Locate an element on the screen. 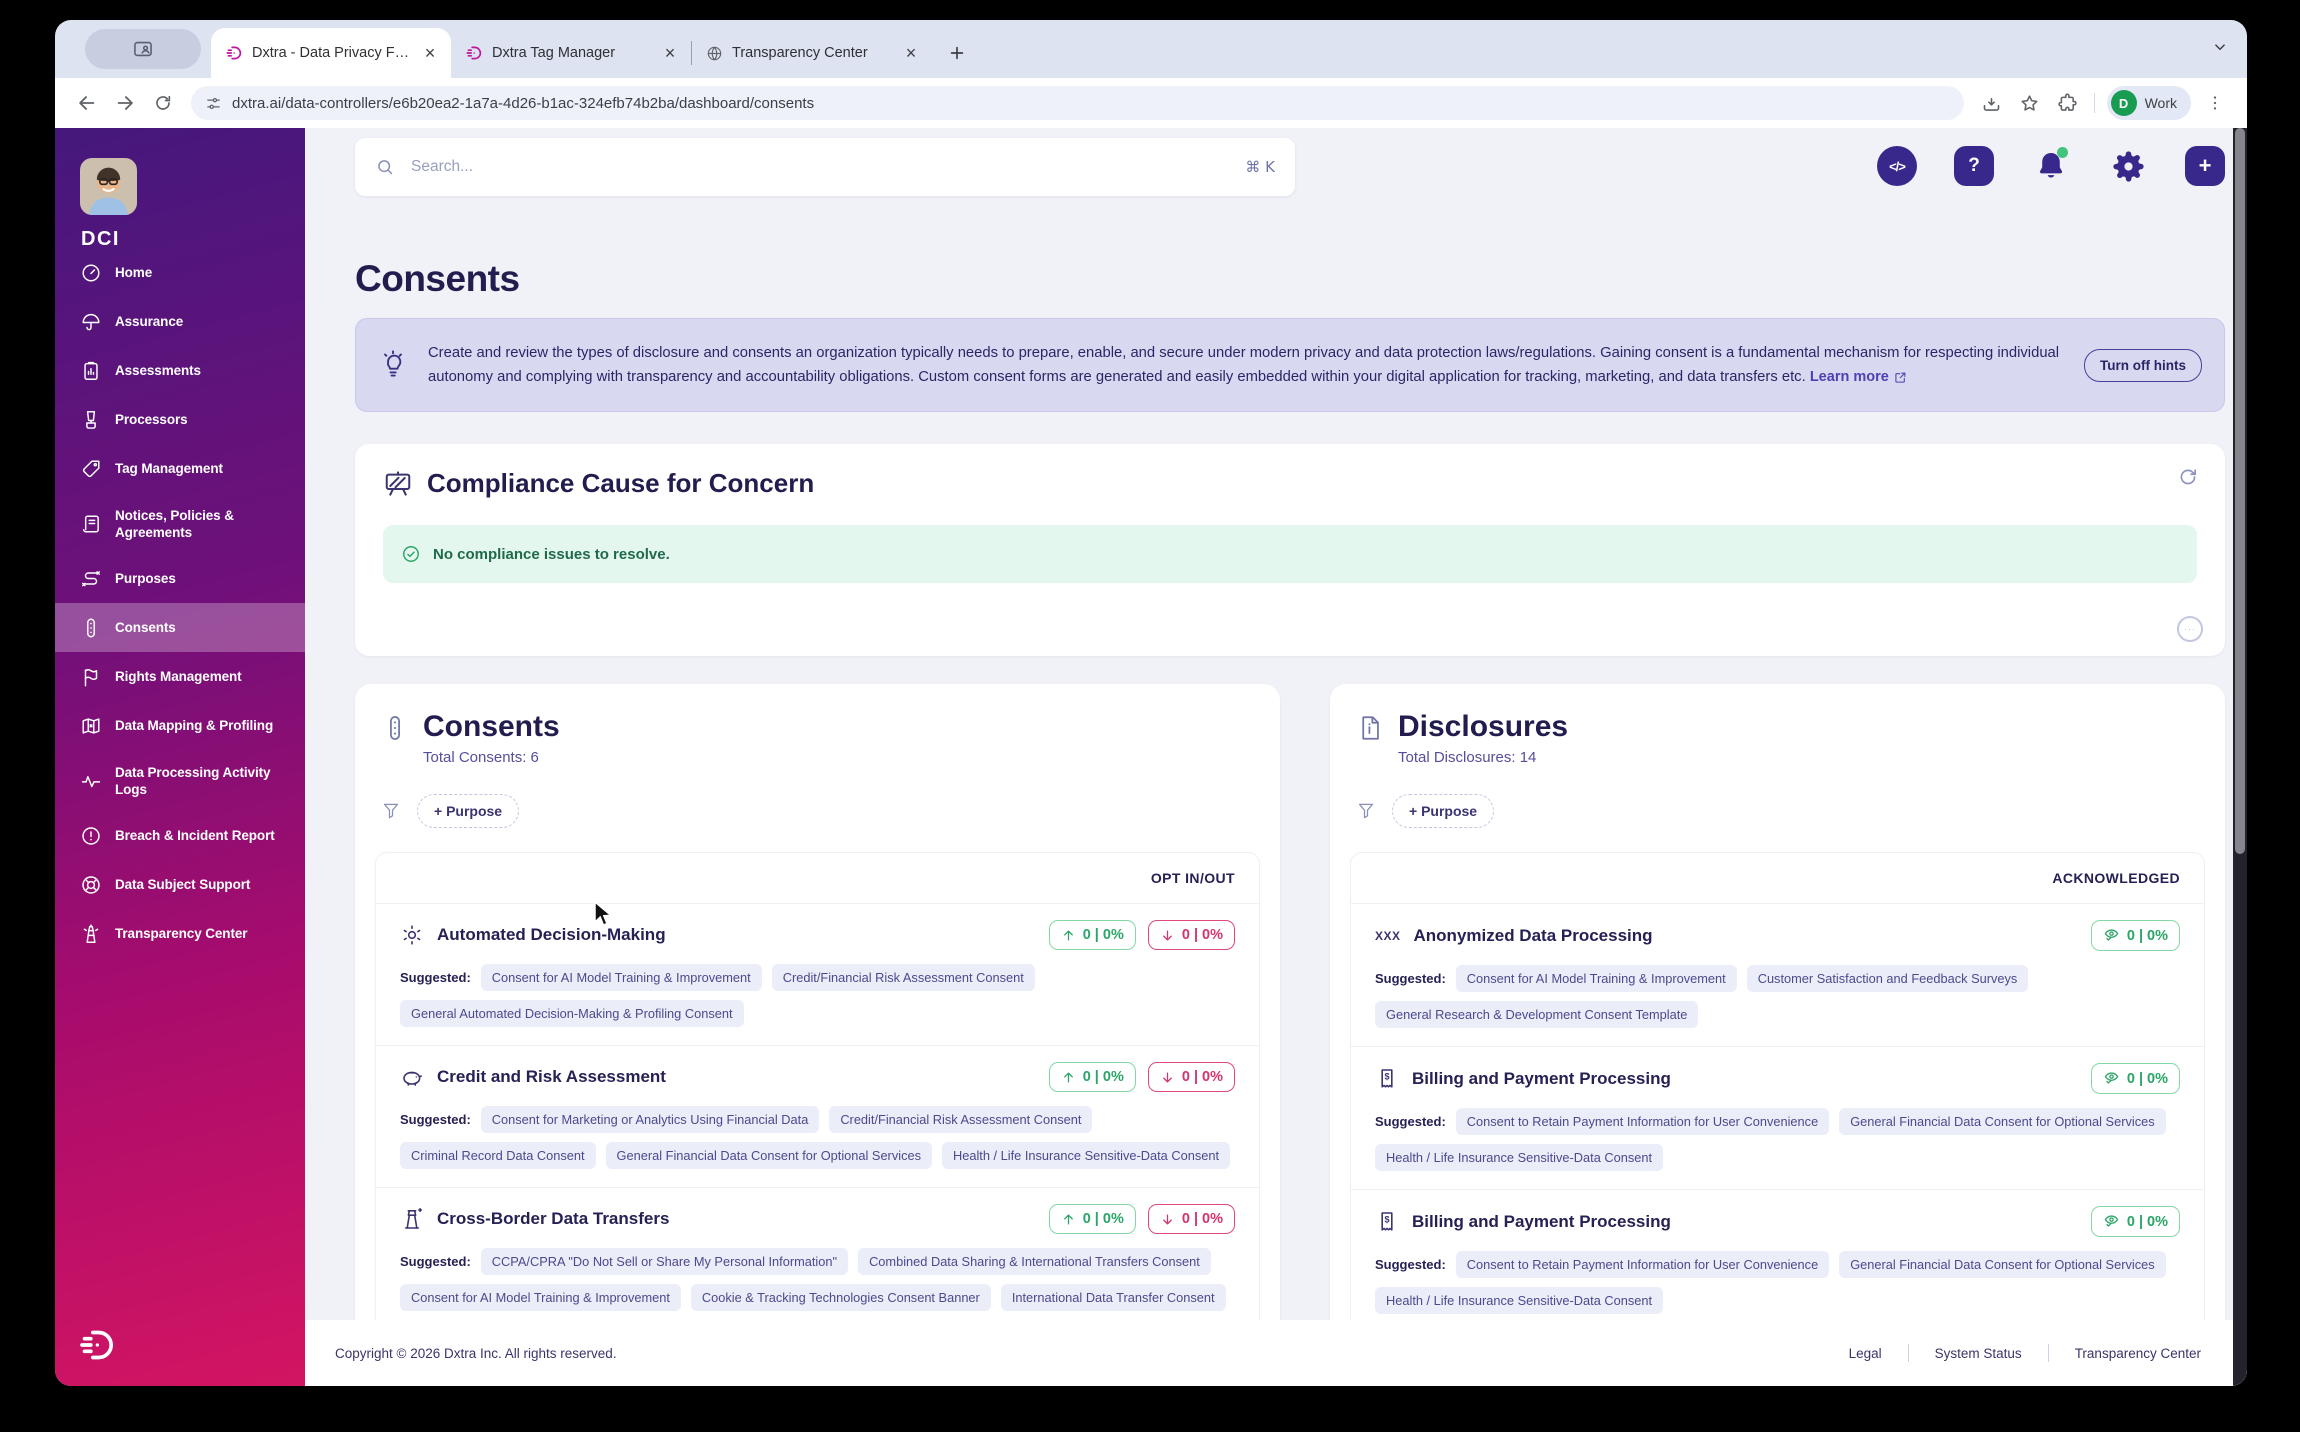 This screenshot has width=2300, height=1432. sidebar-item-processors: Processors is located at coordinates (180, 419).